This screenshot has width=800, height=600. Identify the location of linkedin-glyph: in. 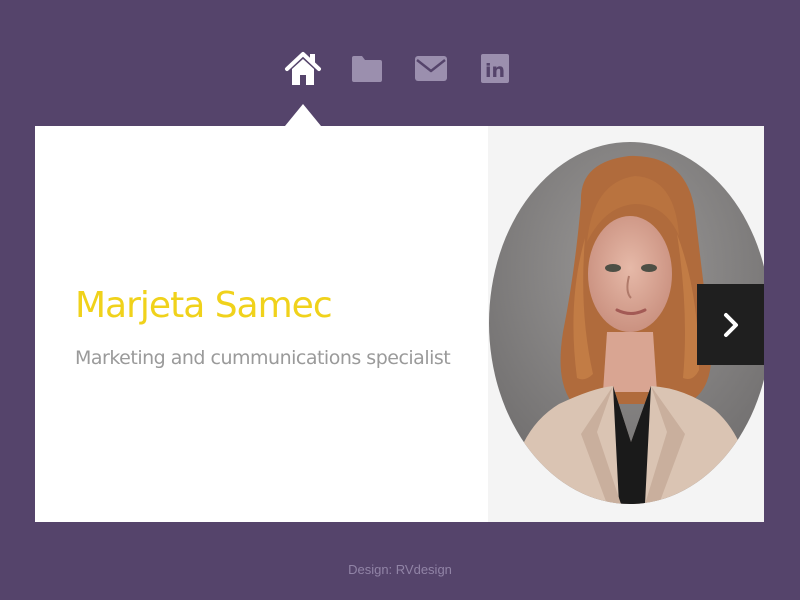
(495, 71).